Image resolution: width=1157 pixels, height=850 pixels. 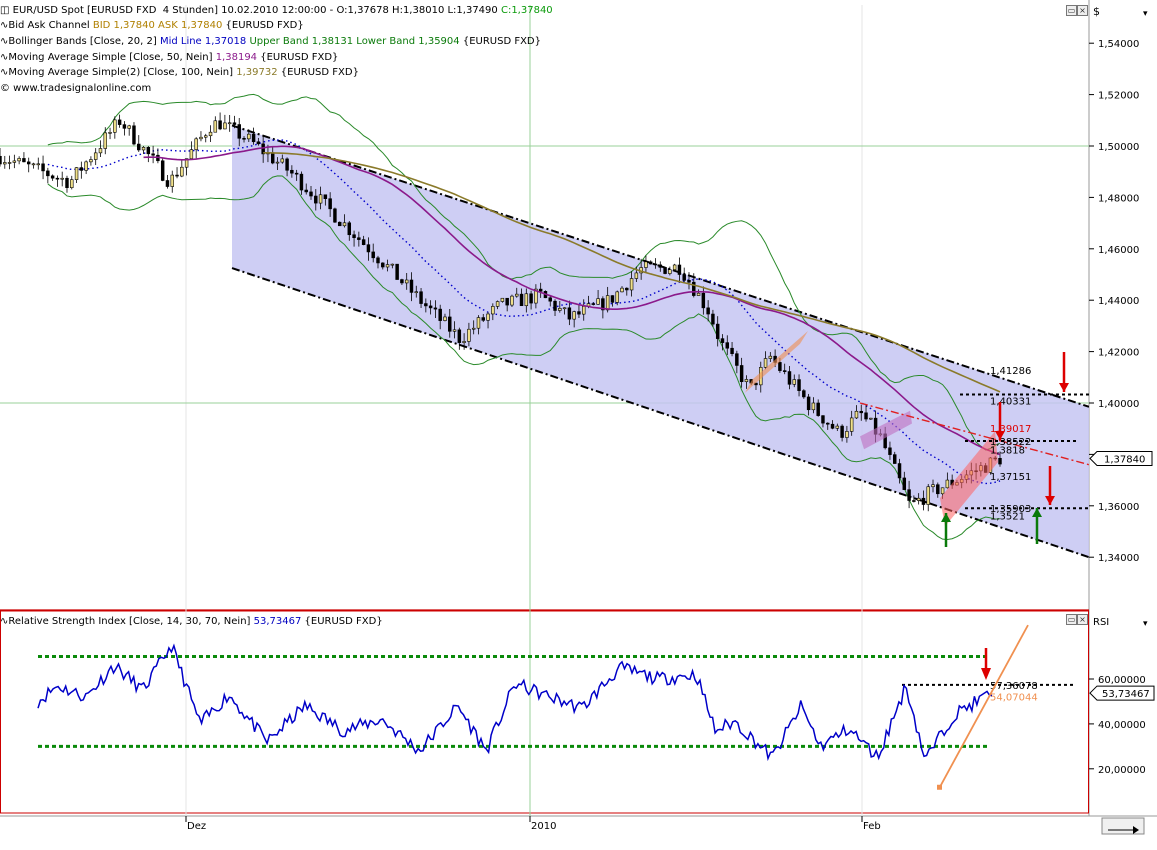 I want to click on restore-rsi-pane-icon: ▭, so click(x=1071, y=619).